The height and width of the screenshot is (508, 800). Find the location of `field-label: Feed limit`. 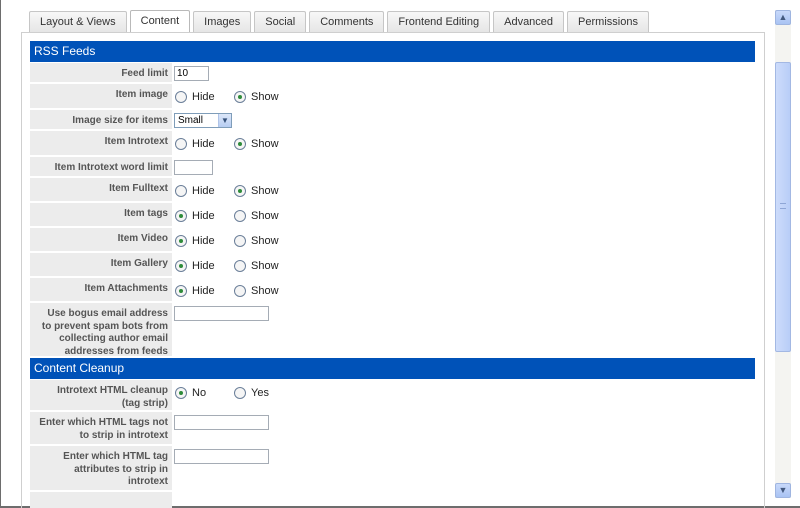

field-label: Feed limit is located at coordinates (101, 73).